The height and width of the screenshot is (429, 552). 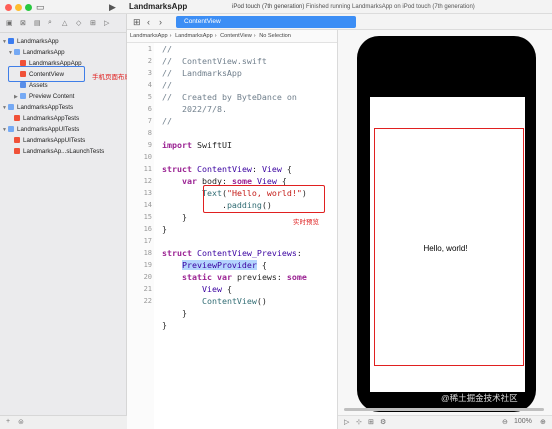 What do you see at coordinates (63, 129) in the screenshot?
I see `tree-item-group: ▼ LandmarksAppUITests` at bounding box center [63, 129].